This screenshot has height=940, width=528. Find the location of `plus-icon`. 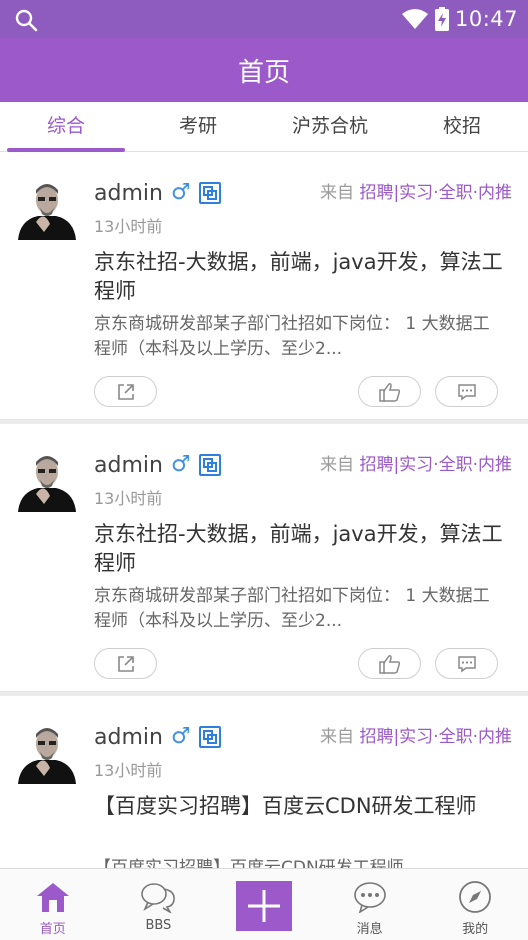

plus-icon is located at coordinates (263, 906).